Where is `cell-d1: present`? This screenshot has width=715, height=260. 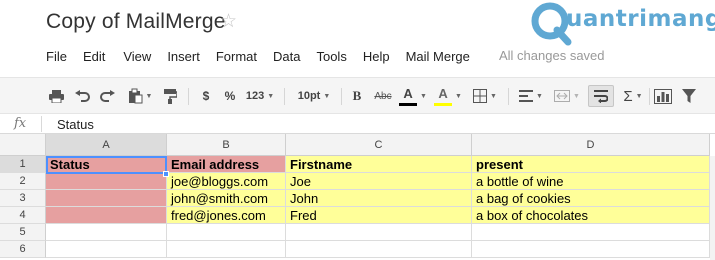
cell-d1: present is located at coordinates (591, 164).